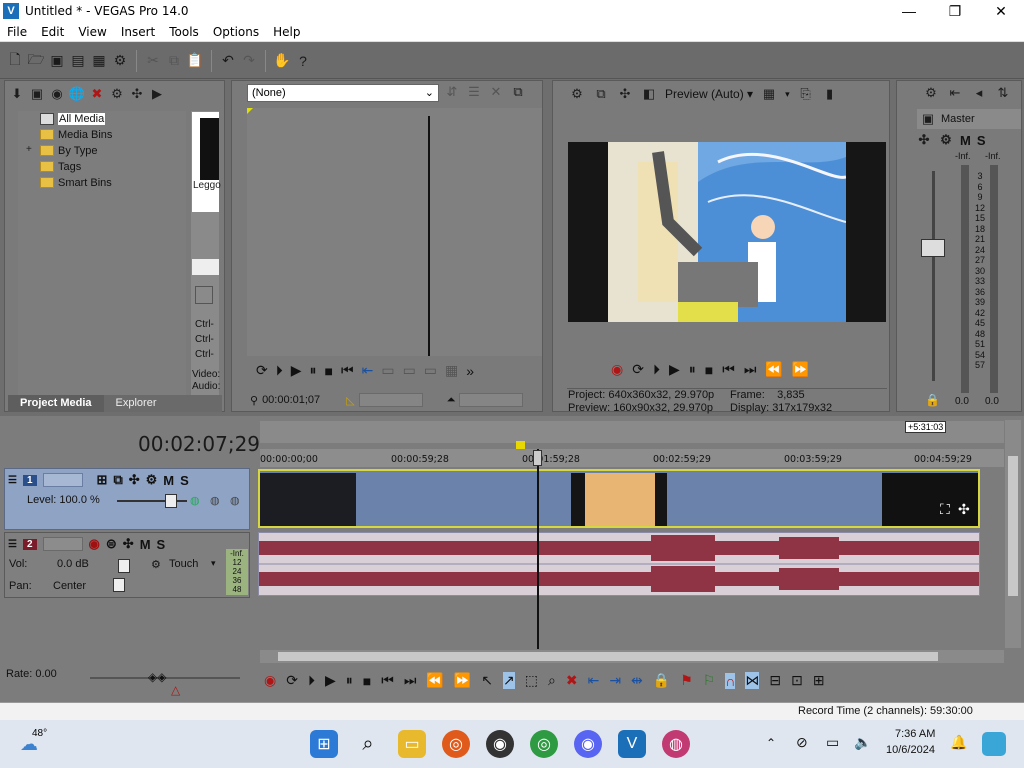  Describe the element at coordinates (183, 564) in the screenshot. I see `automation-mode-select: Touch` at that location.